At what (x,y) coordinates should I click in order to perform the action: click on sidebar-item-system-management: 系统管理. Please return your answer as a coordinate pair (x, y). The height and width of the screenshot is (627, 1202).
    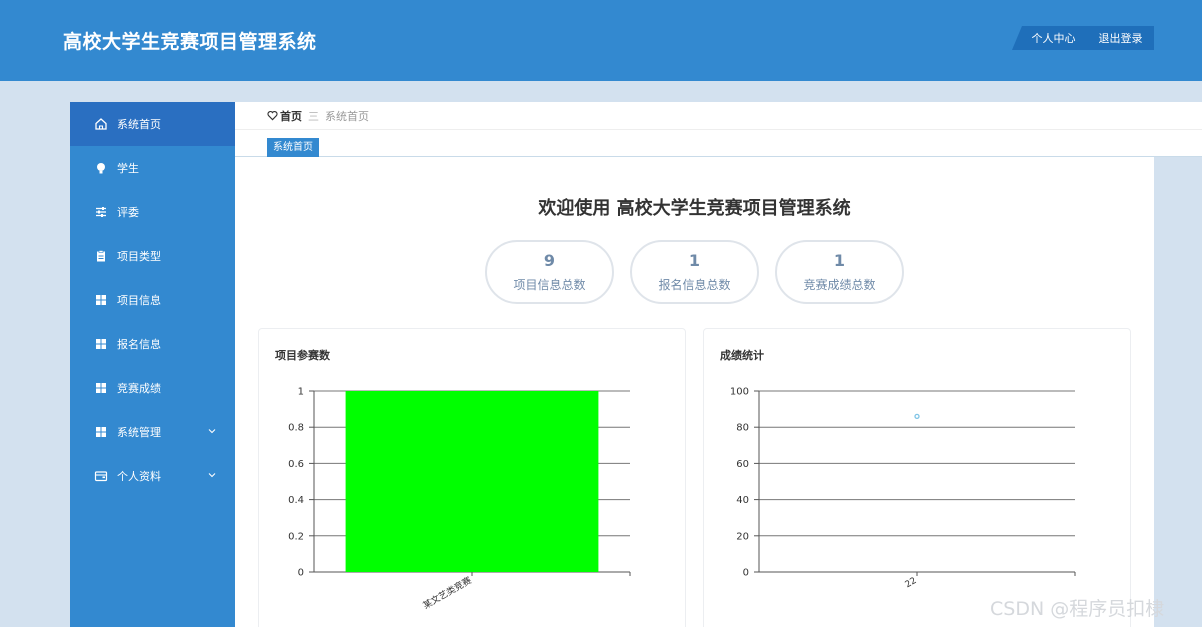
    Looking at the image, I should click on (152, 432).